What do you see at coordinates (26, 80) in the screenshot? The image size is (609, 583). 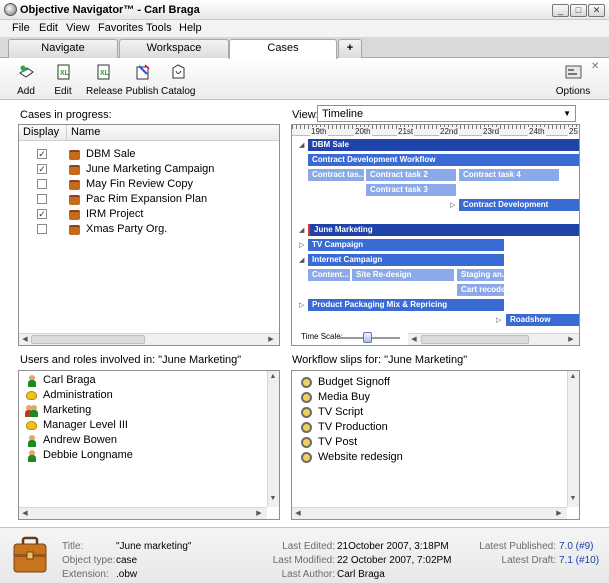 I see `add-button: Add` at bounding box center [26, 80].